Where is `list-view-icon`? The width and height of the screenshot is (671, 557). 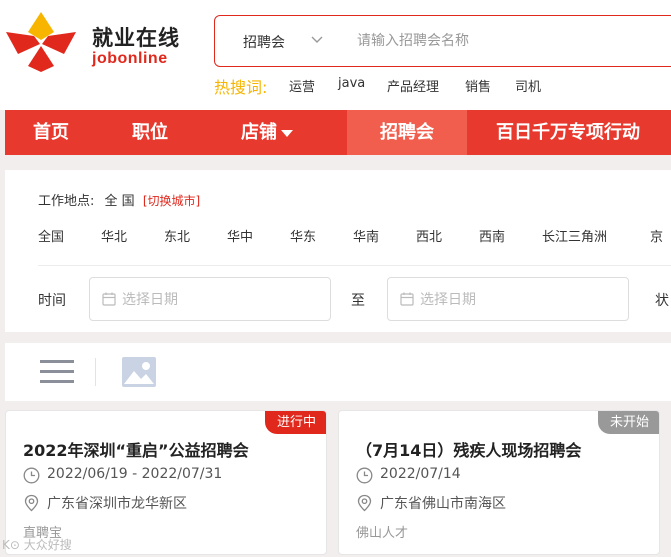 list-view-icon is located at coordinates (57, 372).